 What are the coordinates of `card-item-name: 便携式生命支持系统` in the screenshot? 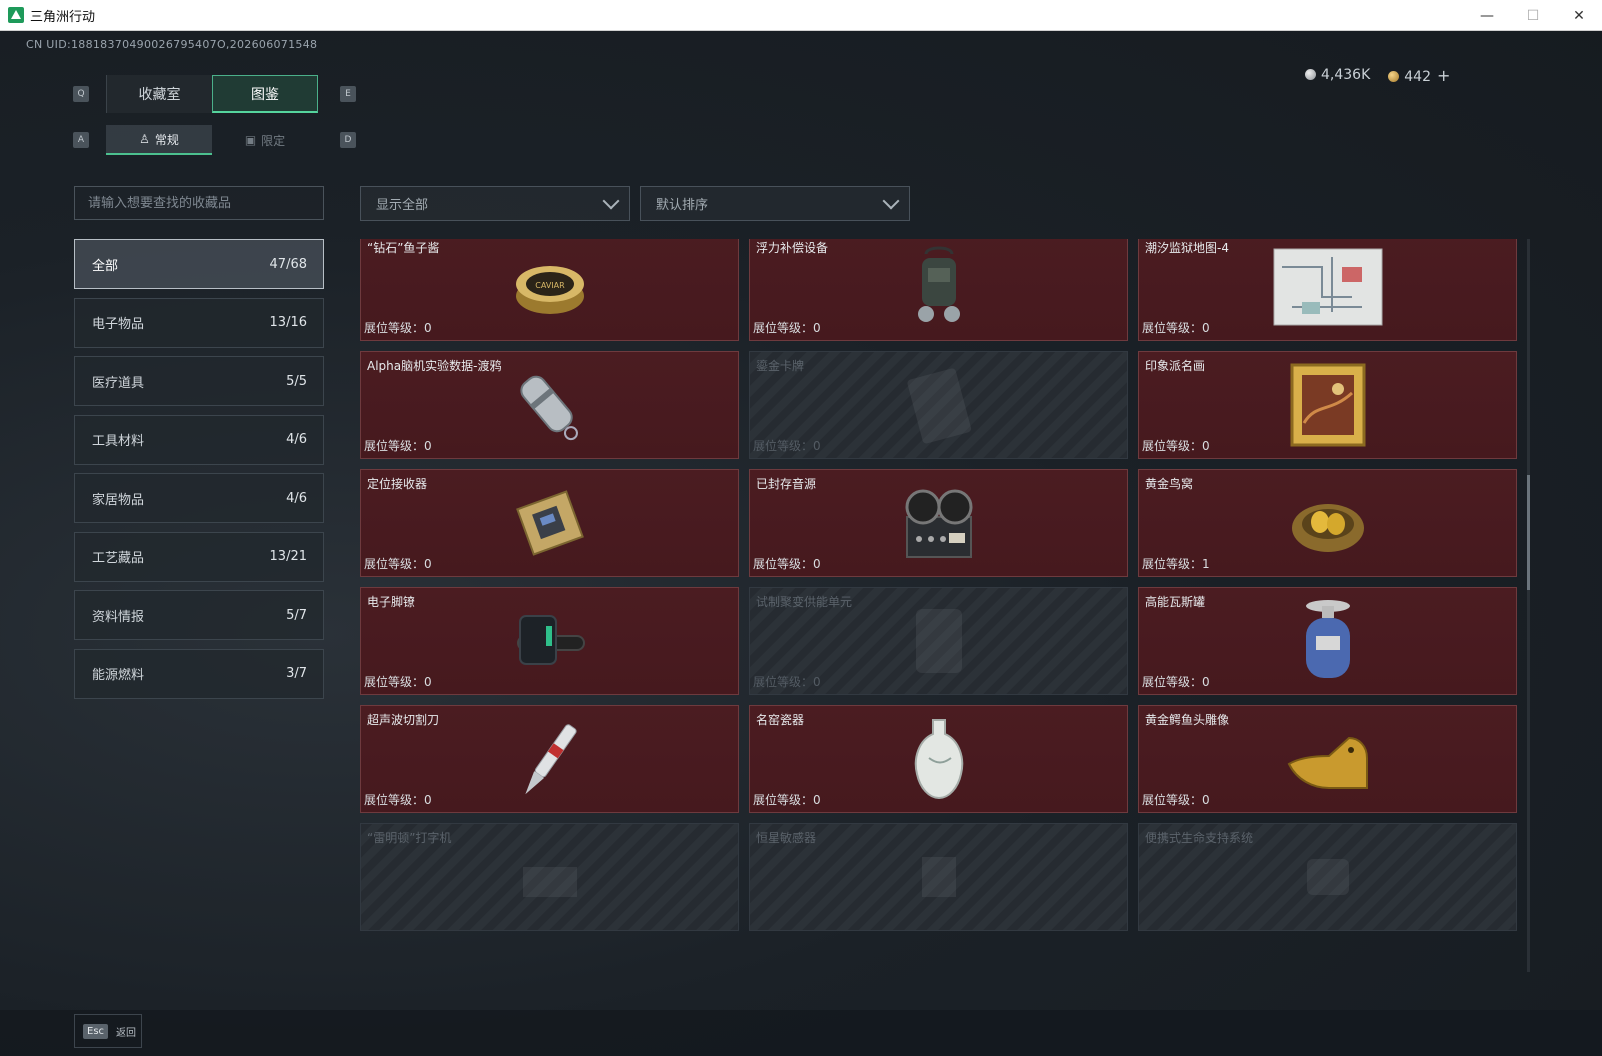 It's located at (1199, 838).